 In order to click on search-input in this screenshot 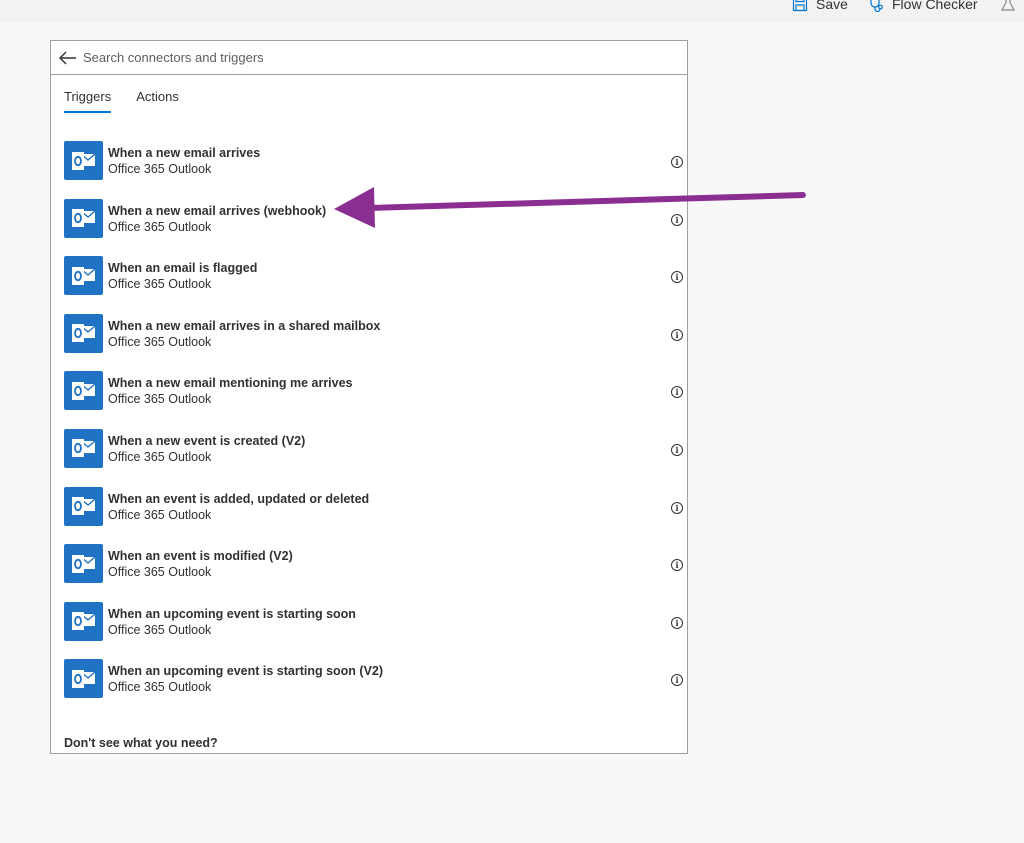, I will do `click(385, 57)`.